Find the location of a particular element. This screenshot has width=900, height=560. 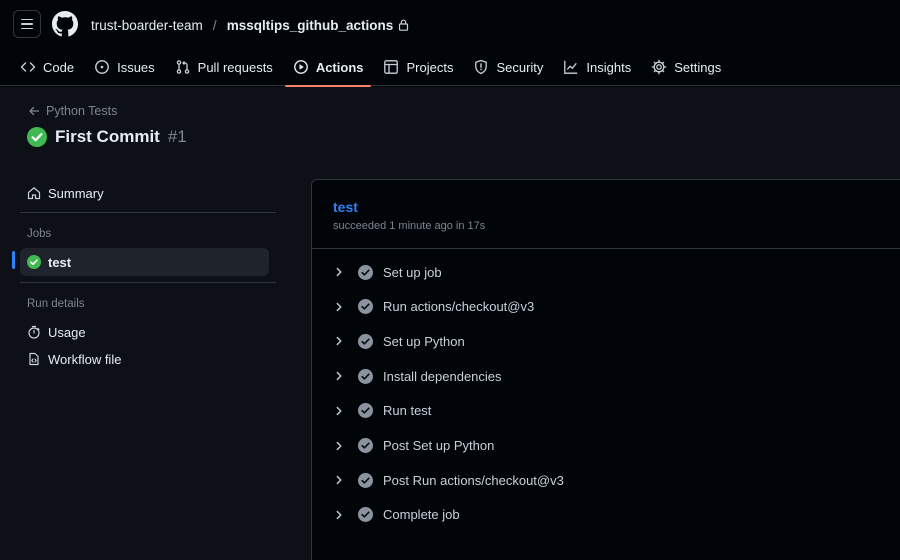

sidebar-item-label: Summary is located at coordinates (76, 193).